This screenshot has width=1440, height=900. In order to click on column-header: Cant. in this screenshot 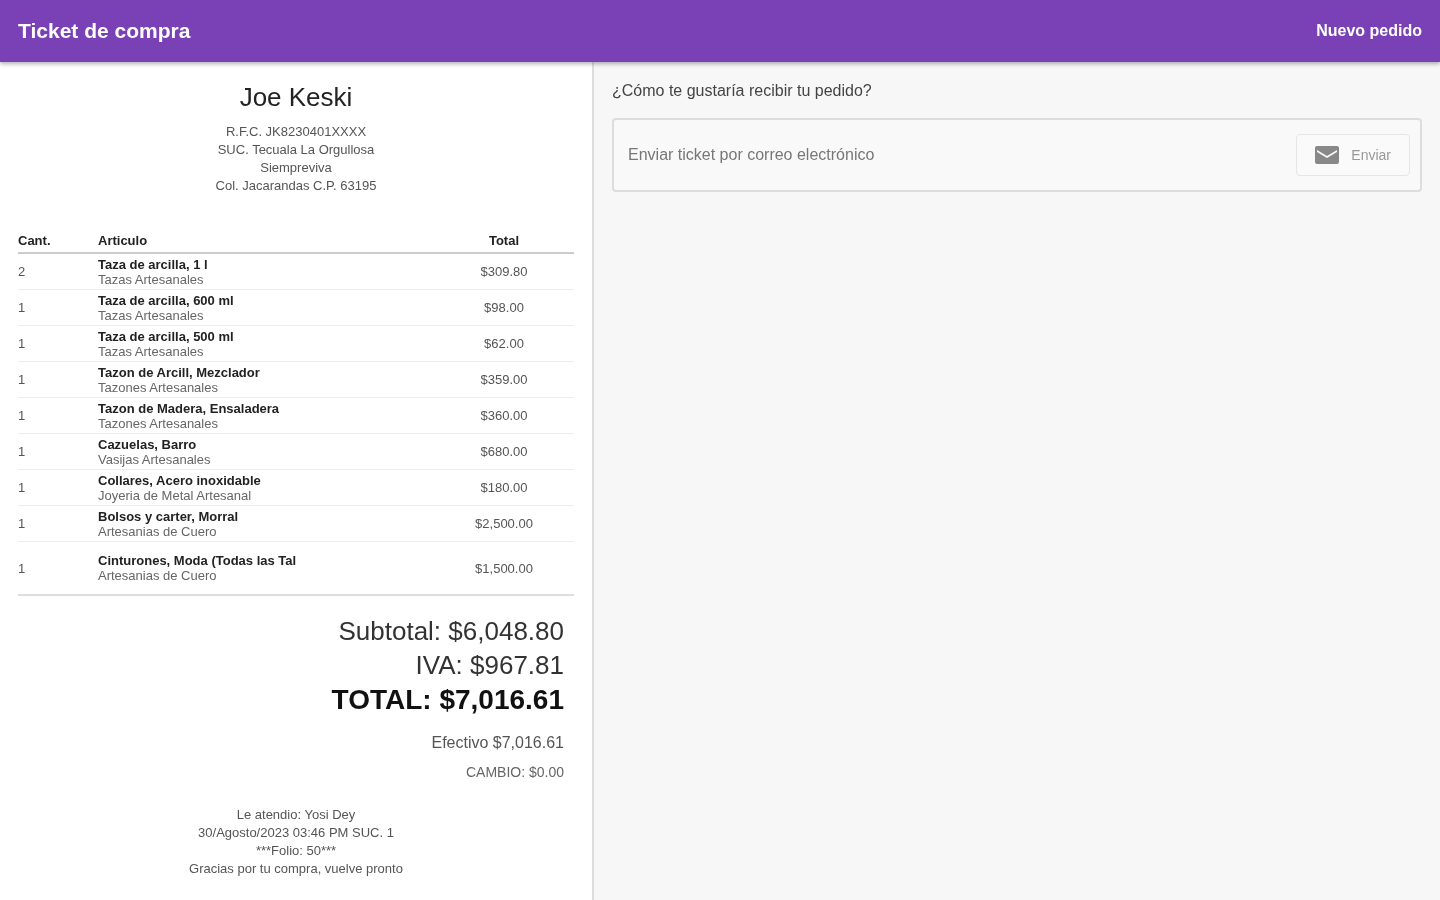, I will do `click(58, 241)`.